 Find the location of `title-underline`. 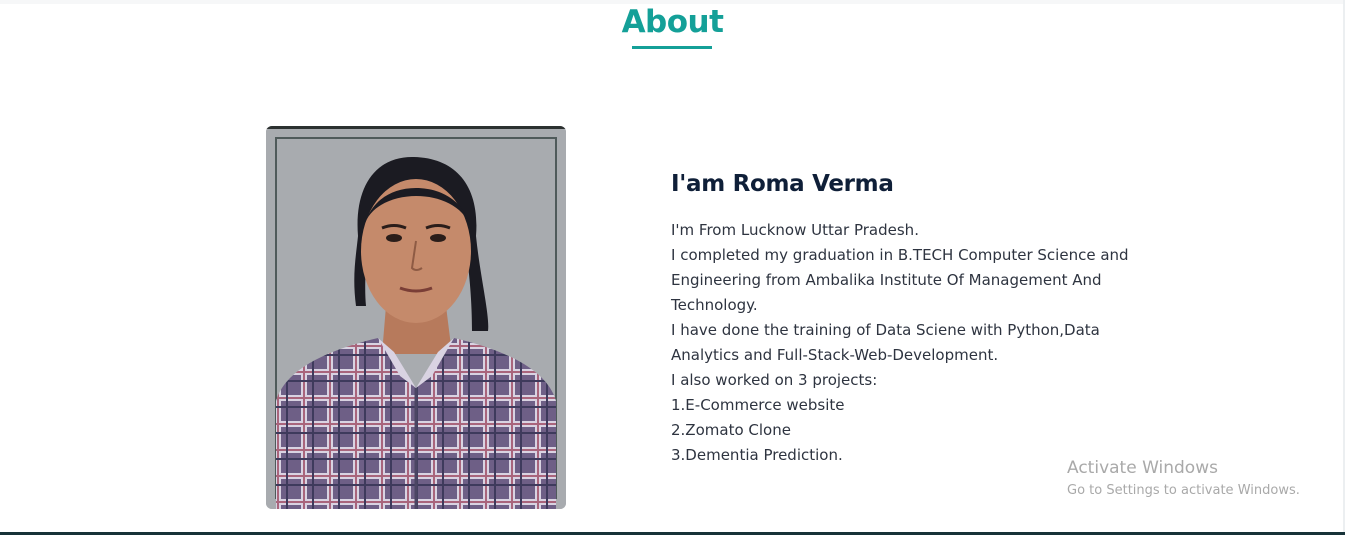

title-underline is located at coordinates (672, 47).